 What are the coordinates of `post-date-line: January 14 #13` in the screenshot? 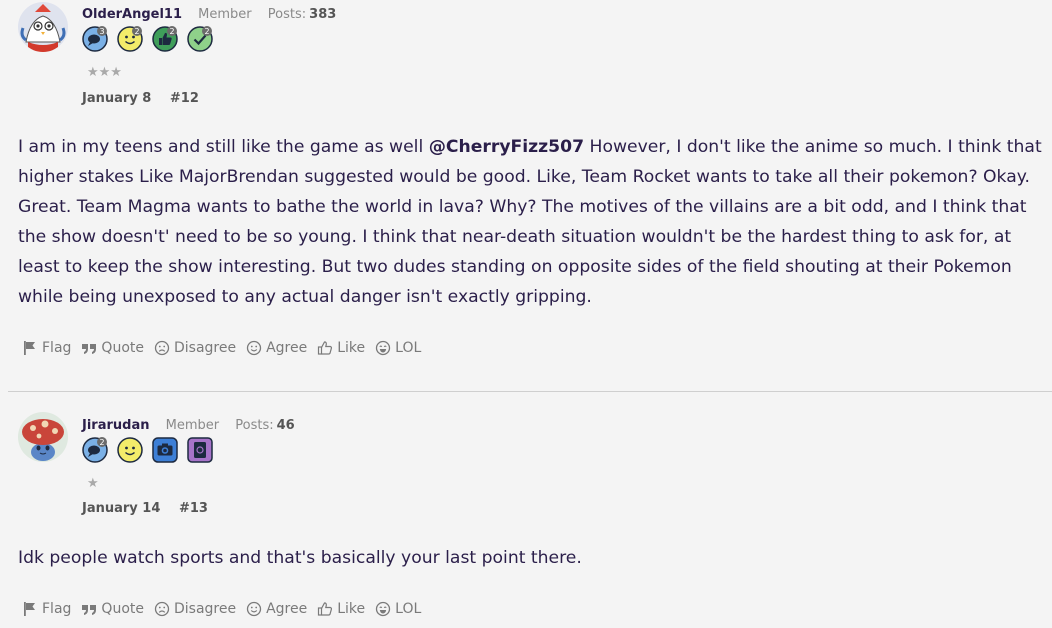 It's located at (145, 508).